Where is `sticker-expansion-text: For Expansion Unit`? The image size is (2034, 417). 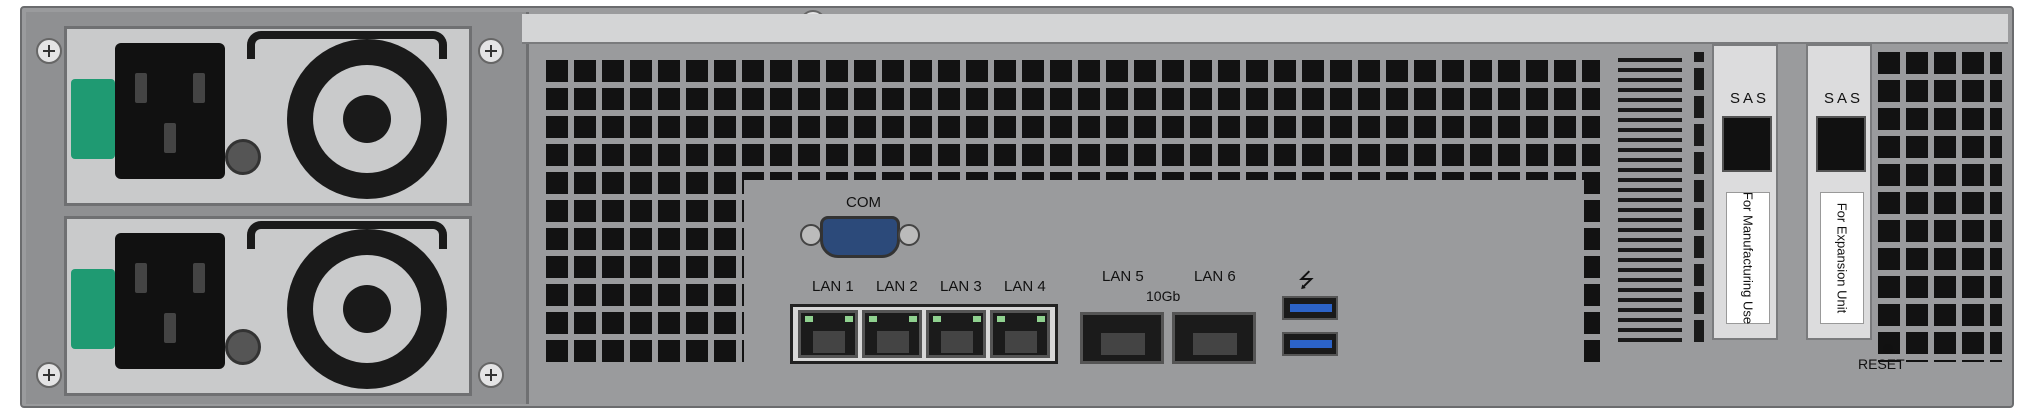 sticker-expansion-text: For Expansion Unit is located at coordinates (1842, 258).